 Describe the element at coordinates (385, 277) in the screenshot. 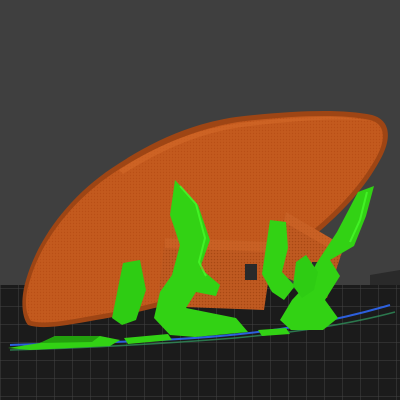

I see `build-plate-edge` at that location.